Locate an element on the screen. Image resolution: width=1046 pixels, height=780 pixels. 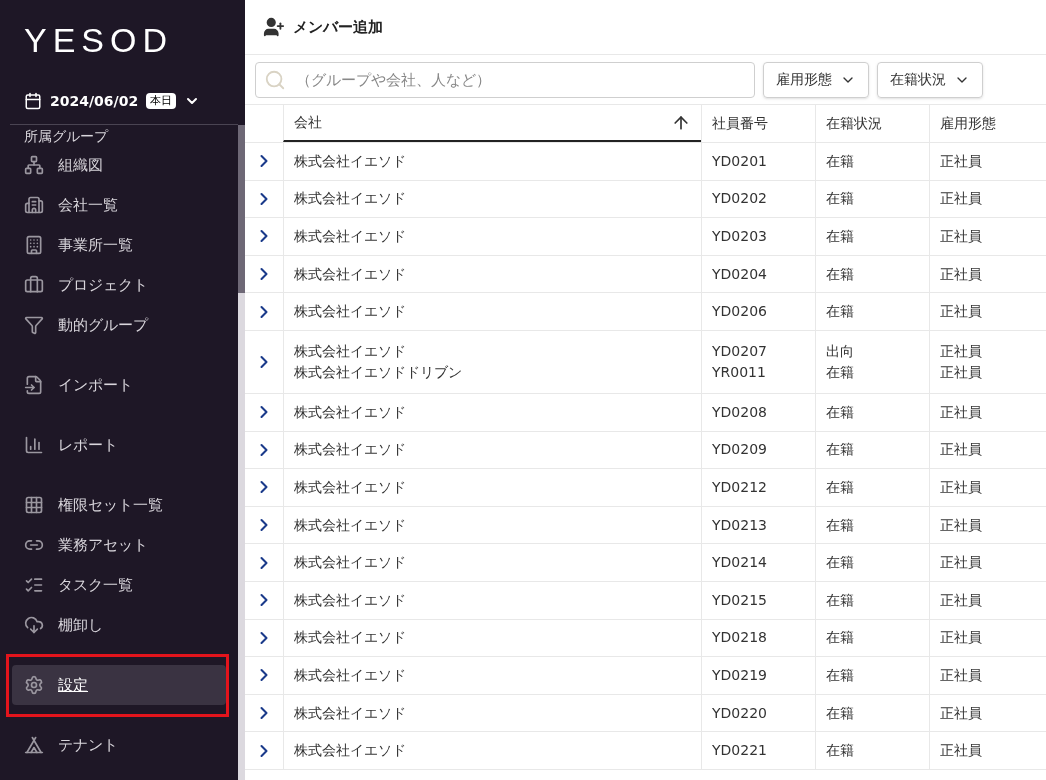
table-cell-text: YD0201 is located at coordinates (740, 161).